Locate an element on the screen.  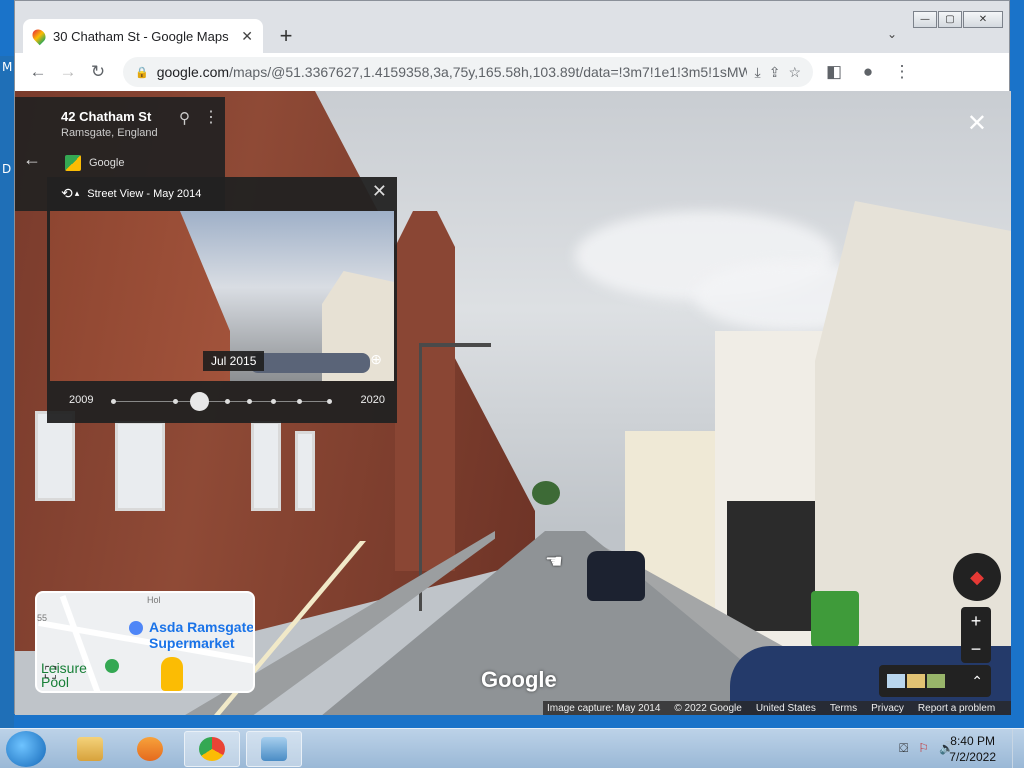
terms-link: Terms is located at coordinates (843, 708).